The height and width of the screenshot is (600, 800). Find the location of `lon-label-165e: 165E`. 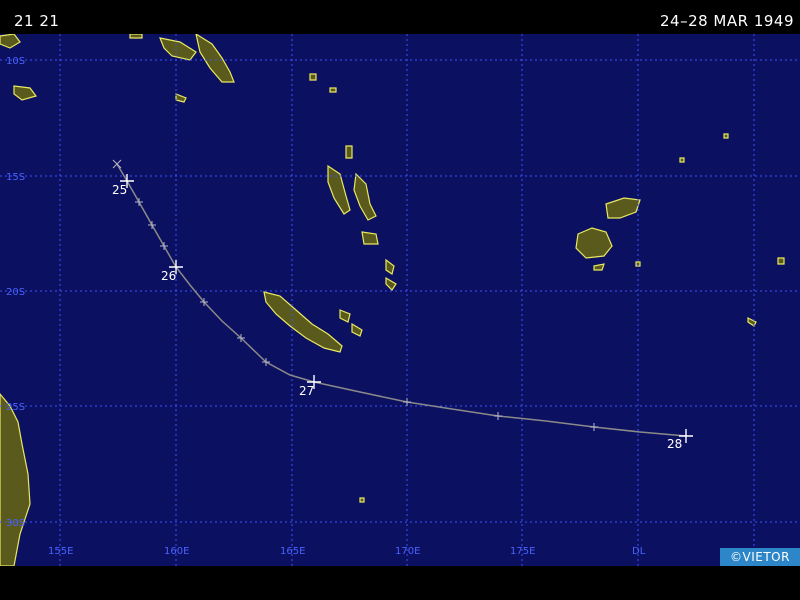

lon-label-165e: 165E is located at coordinates (292, 551).